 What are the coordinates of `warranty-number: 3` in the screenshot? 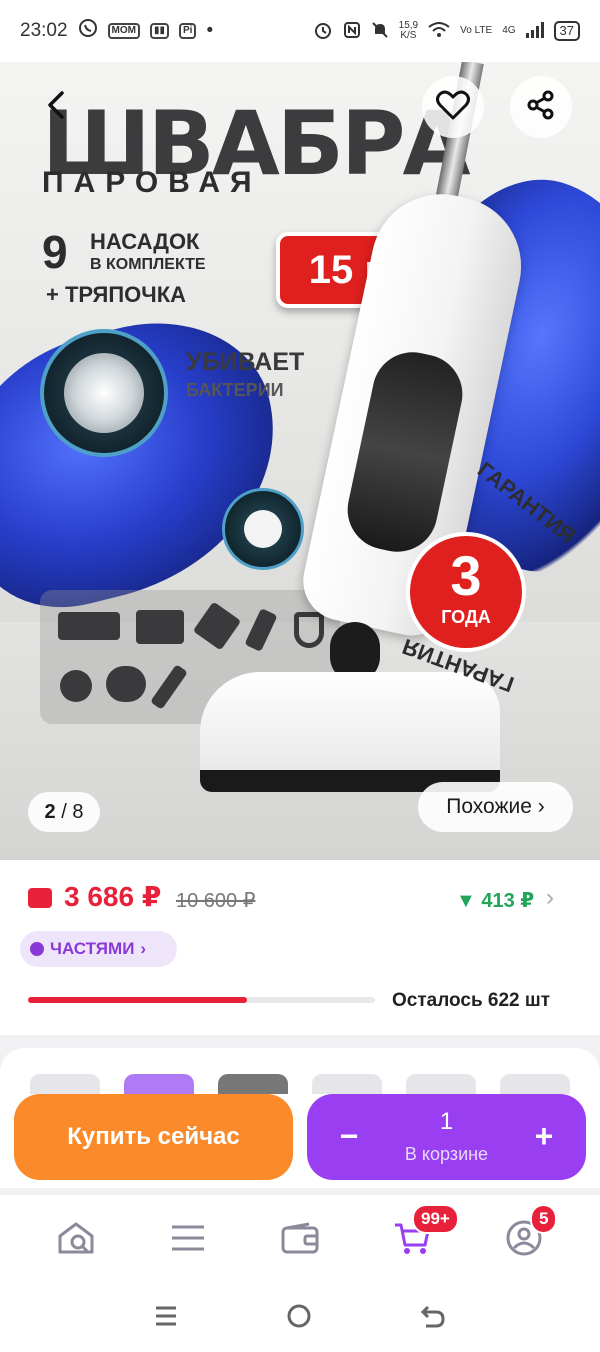 It's located at (466, 575).